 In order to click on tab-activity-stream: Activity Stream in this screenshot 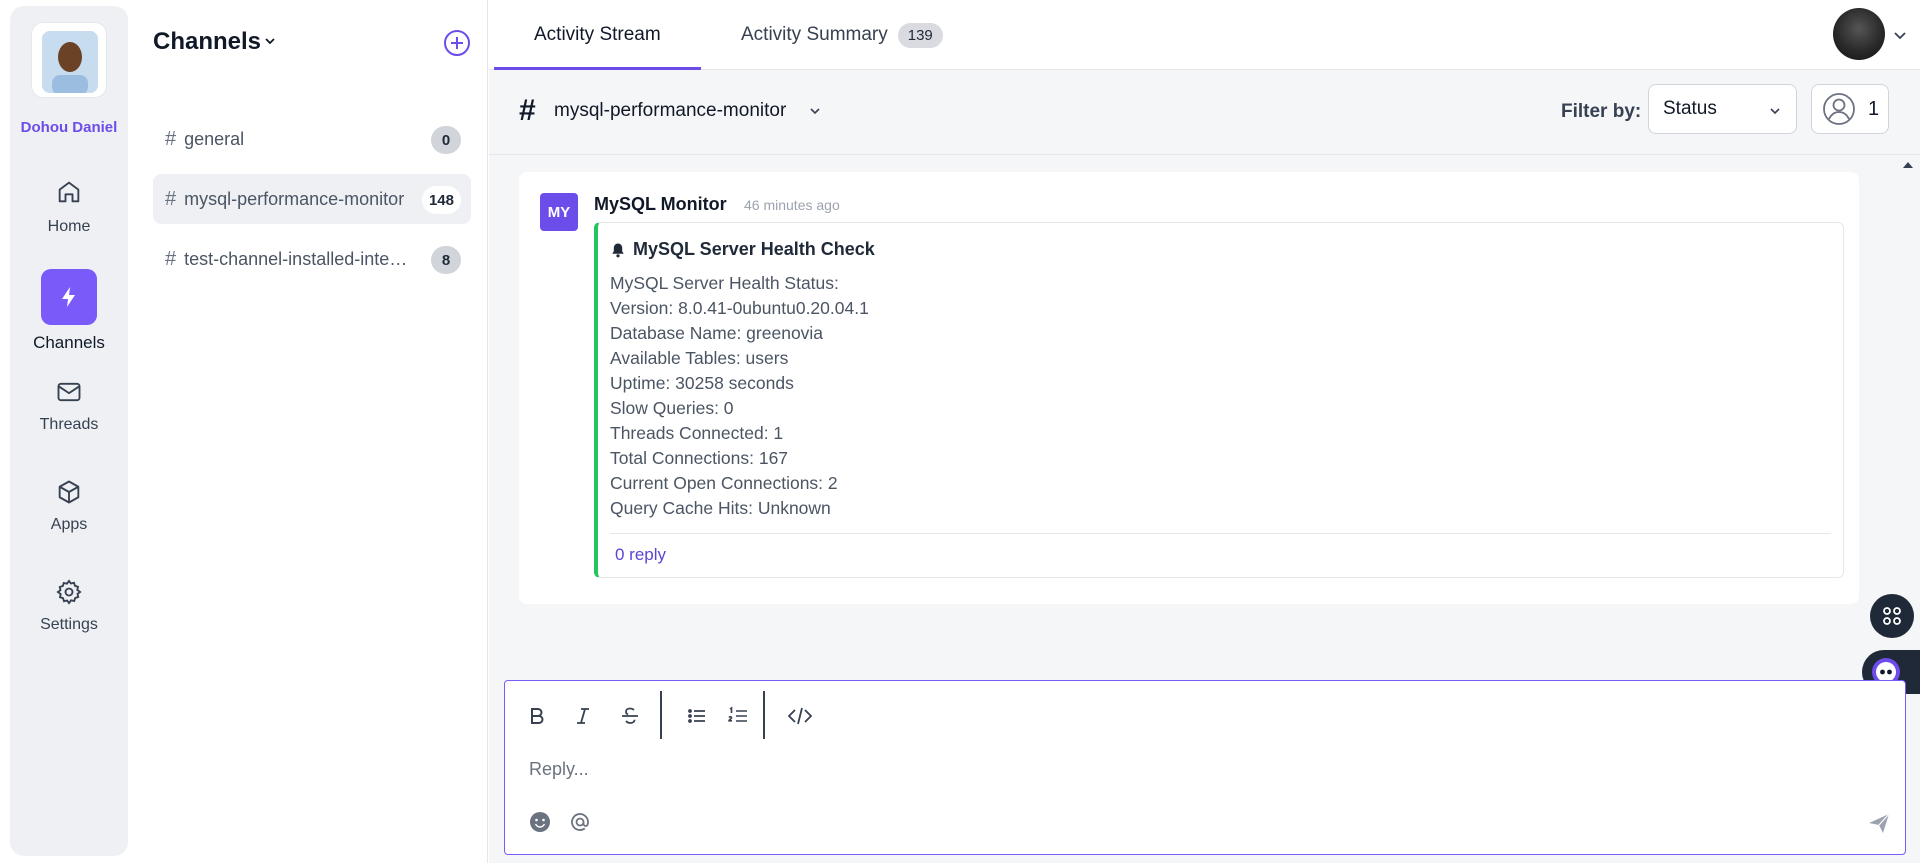, I will do `click(597, 35)`.